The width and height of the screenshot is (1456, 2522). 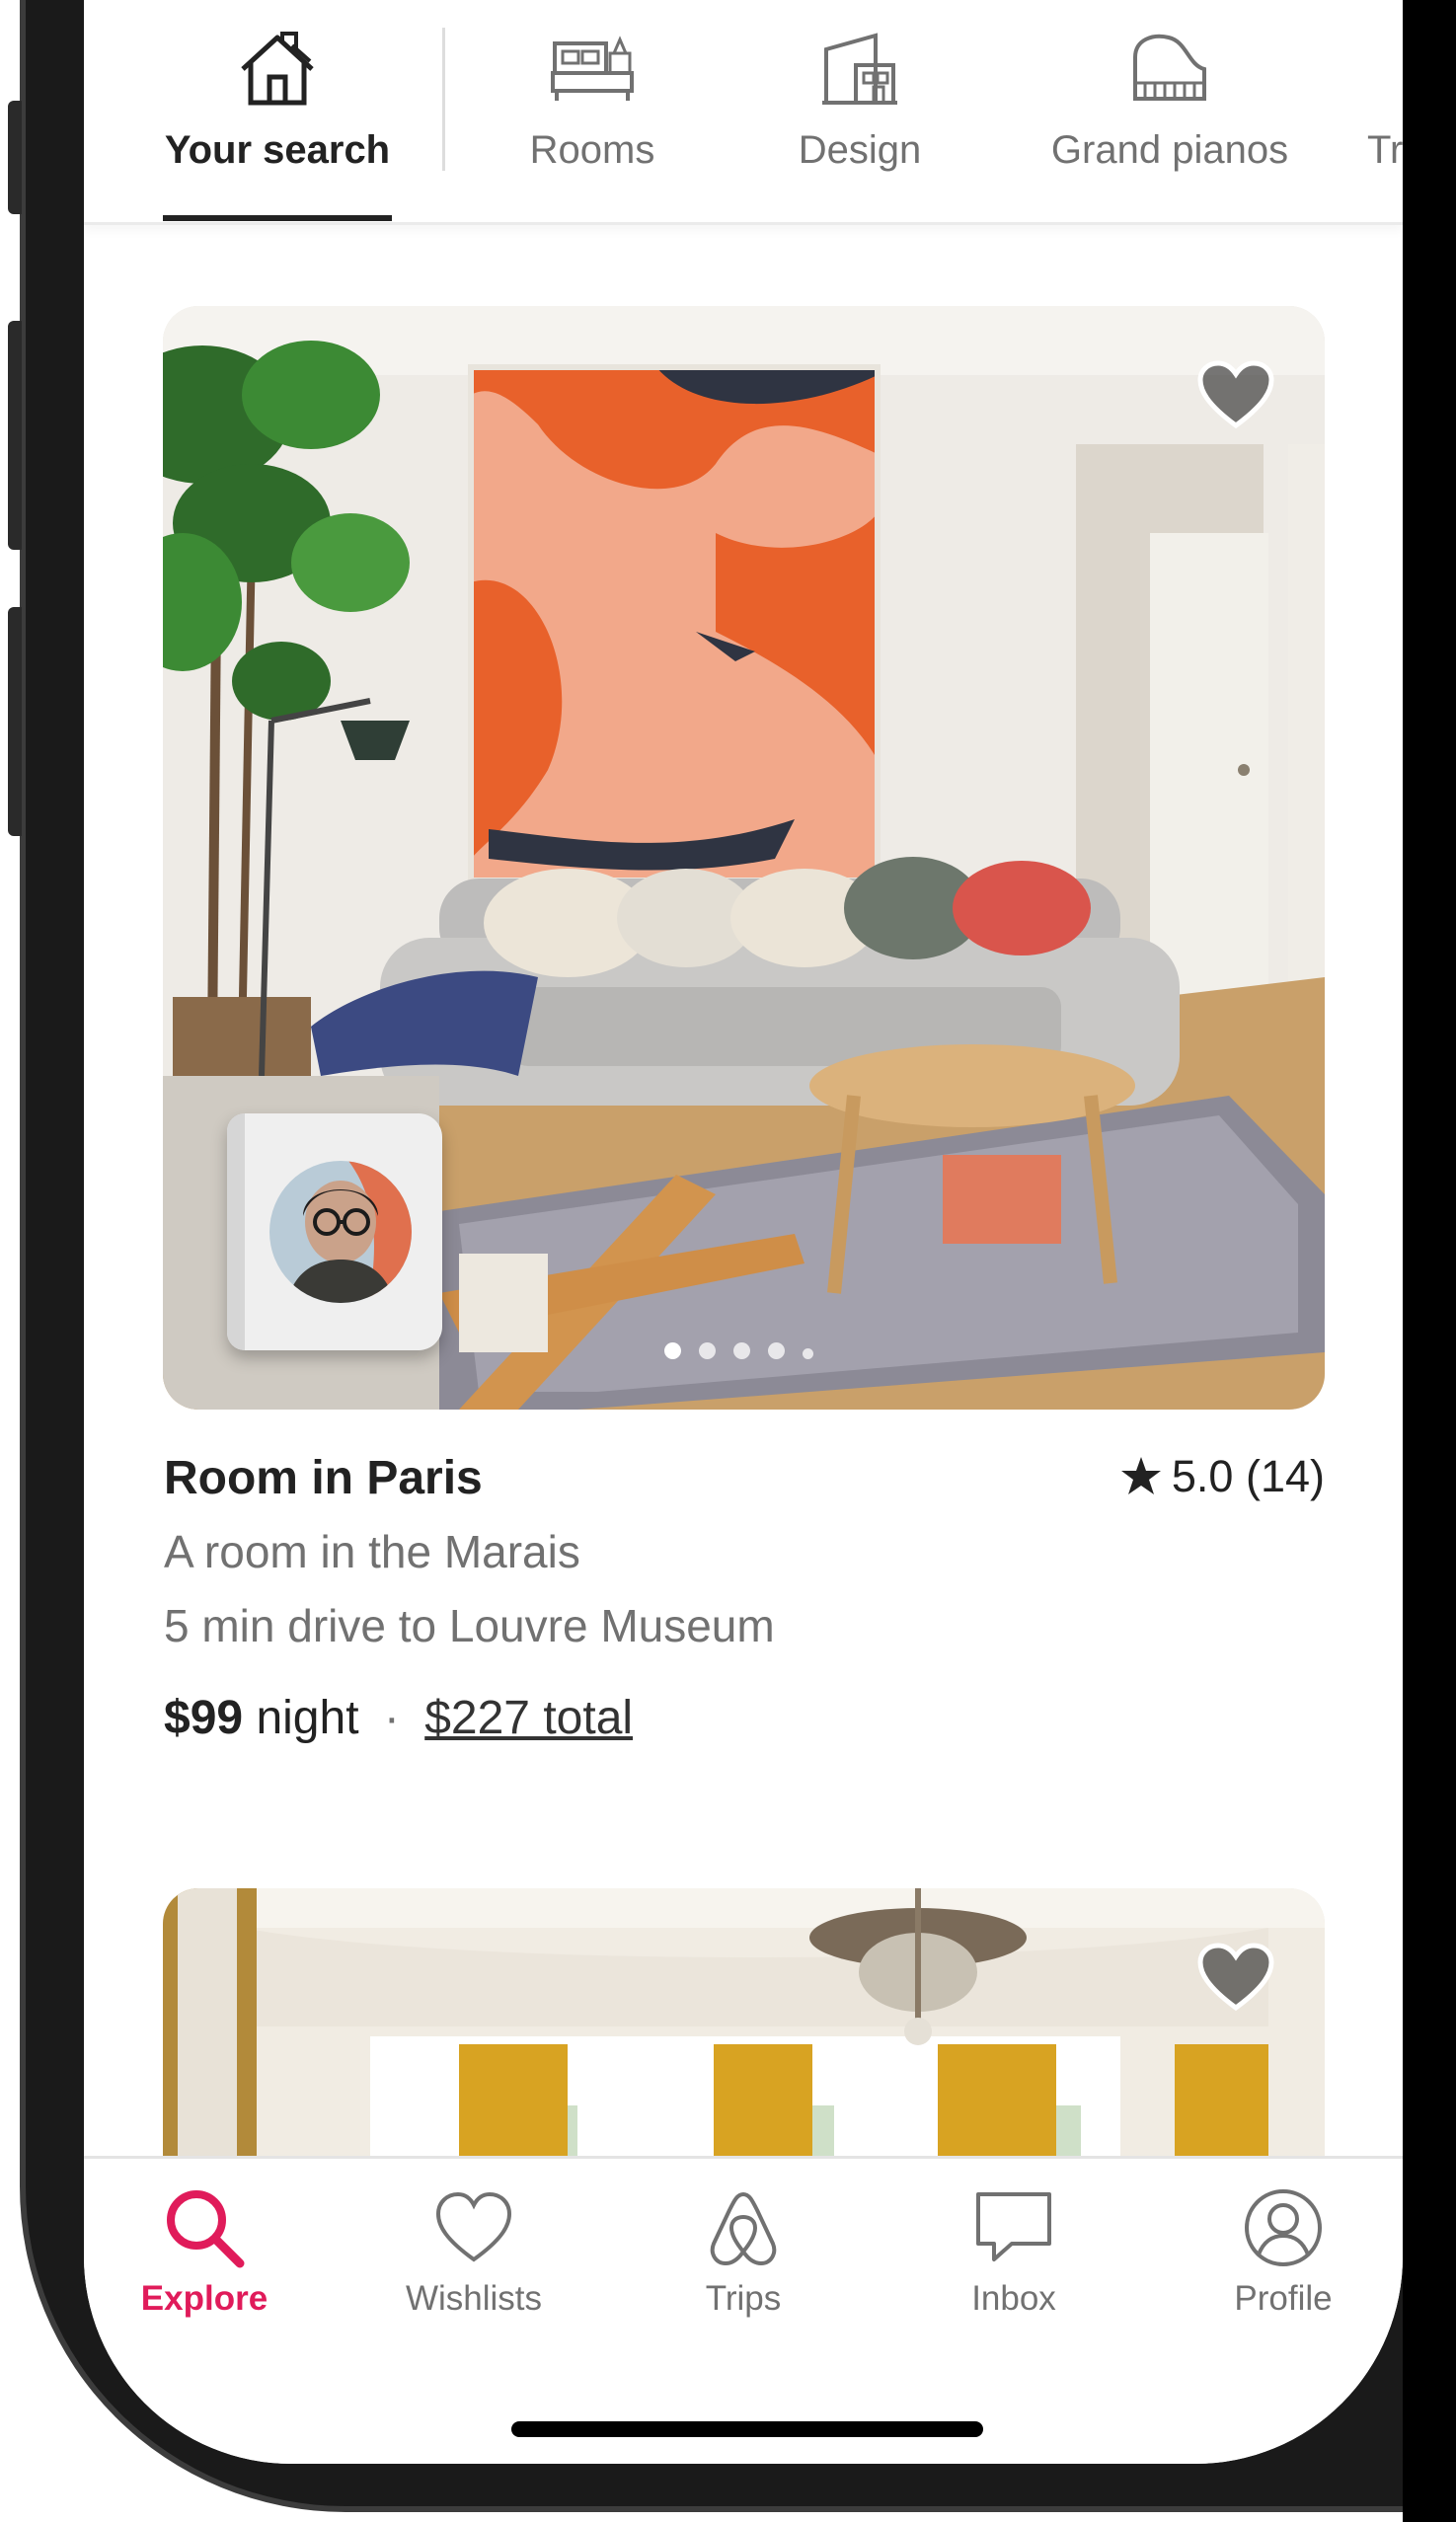 I want to click on category-partial: Tr, so click(x=1385, y=111).